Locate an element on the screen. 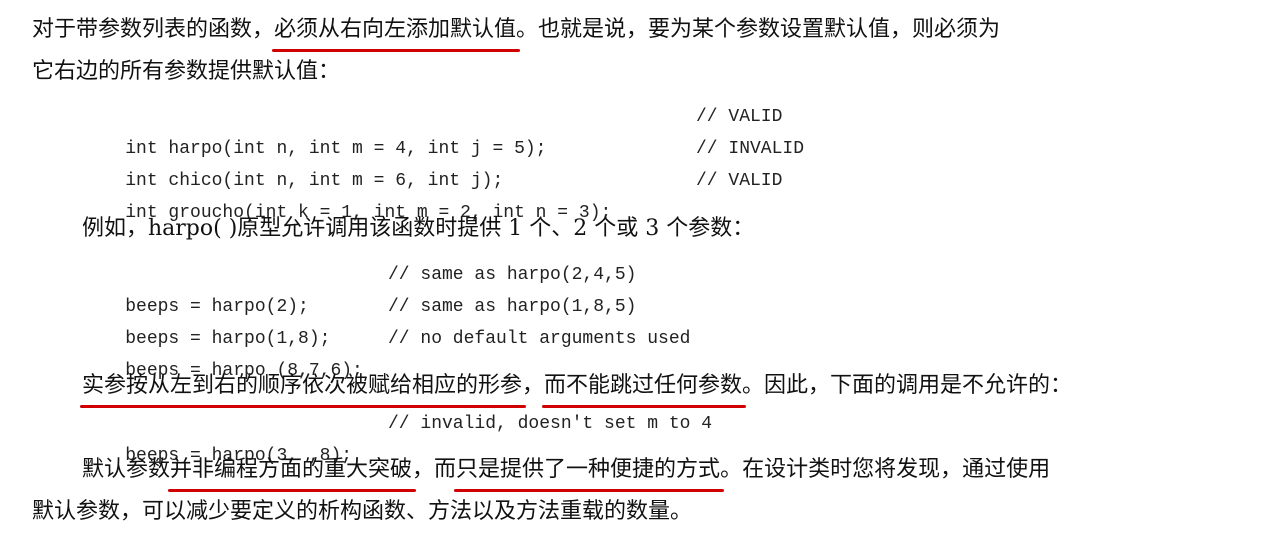 Image resolution: width=1276 pixels, height=534 pixels. paragraph-4-line-2: 默认参数，可以减少要定义的析构函数、方法以及方法重载的数量。 is located at coordinates (362, 511).